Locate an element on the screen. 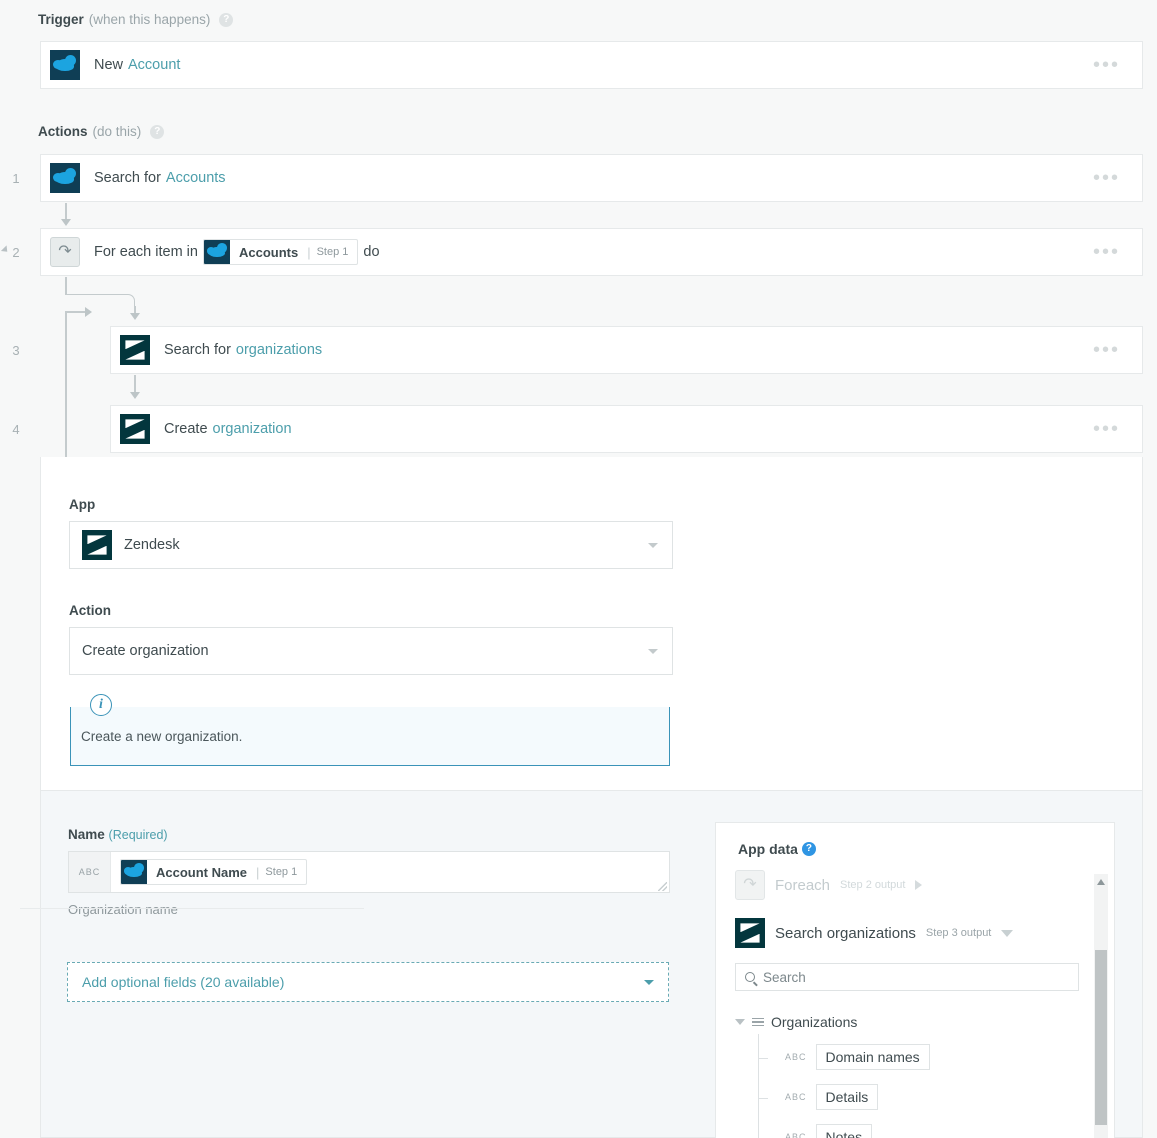 The image size is (1157, 1138). name-field-label: Name (Required) is located at coordinates (369, 834).